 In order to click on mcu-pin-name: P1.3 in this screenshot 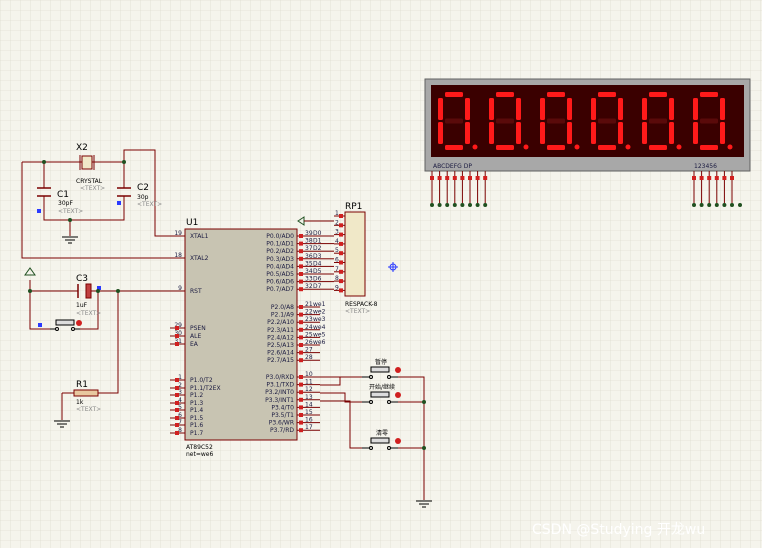, I will do `click(196, 403)`.